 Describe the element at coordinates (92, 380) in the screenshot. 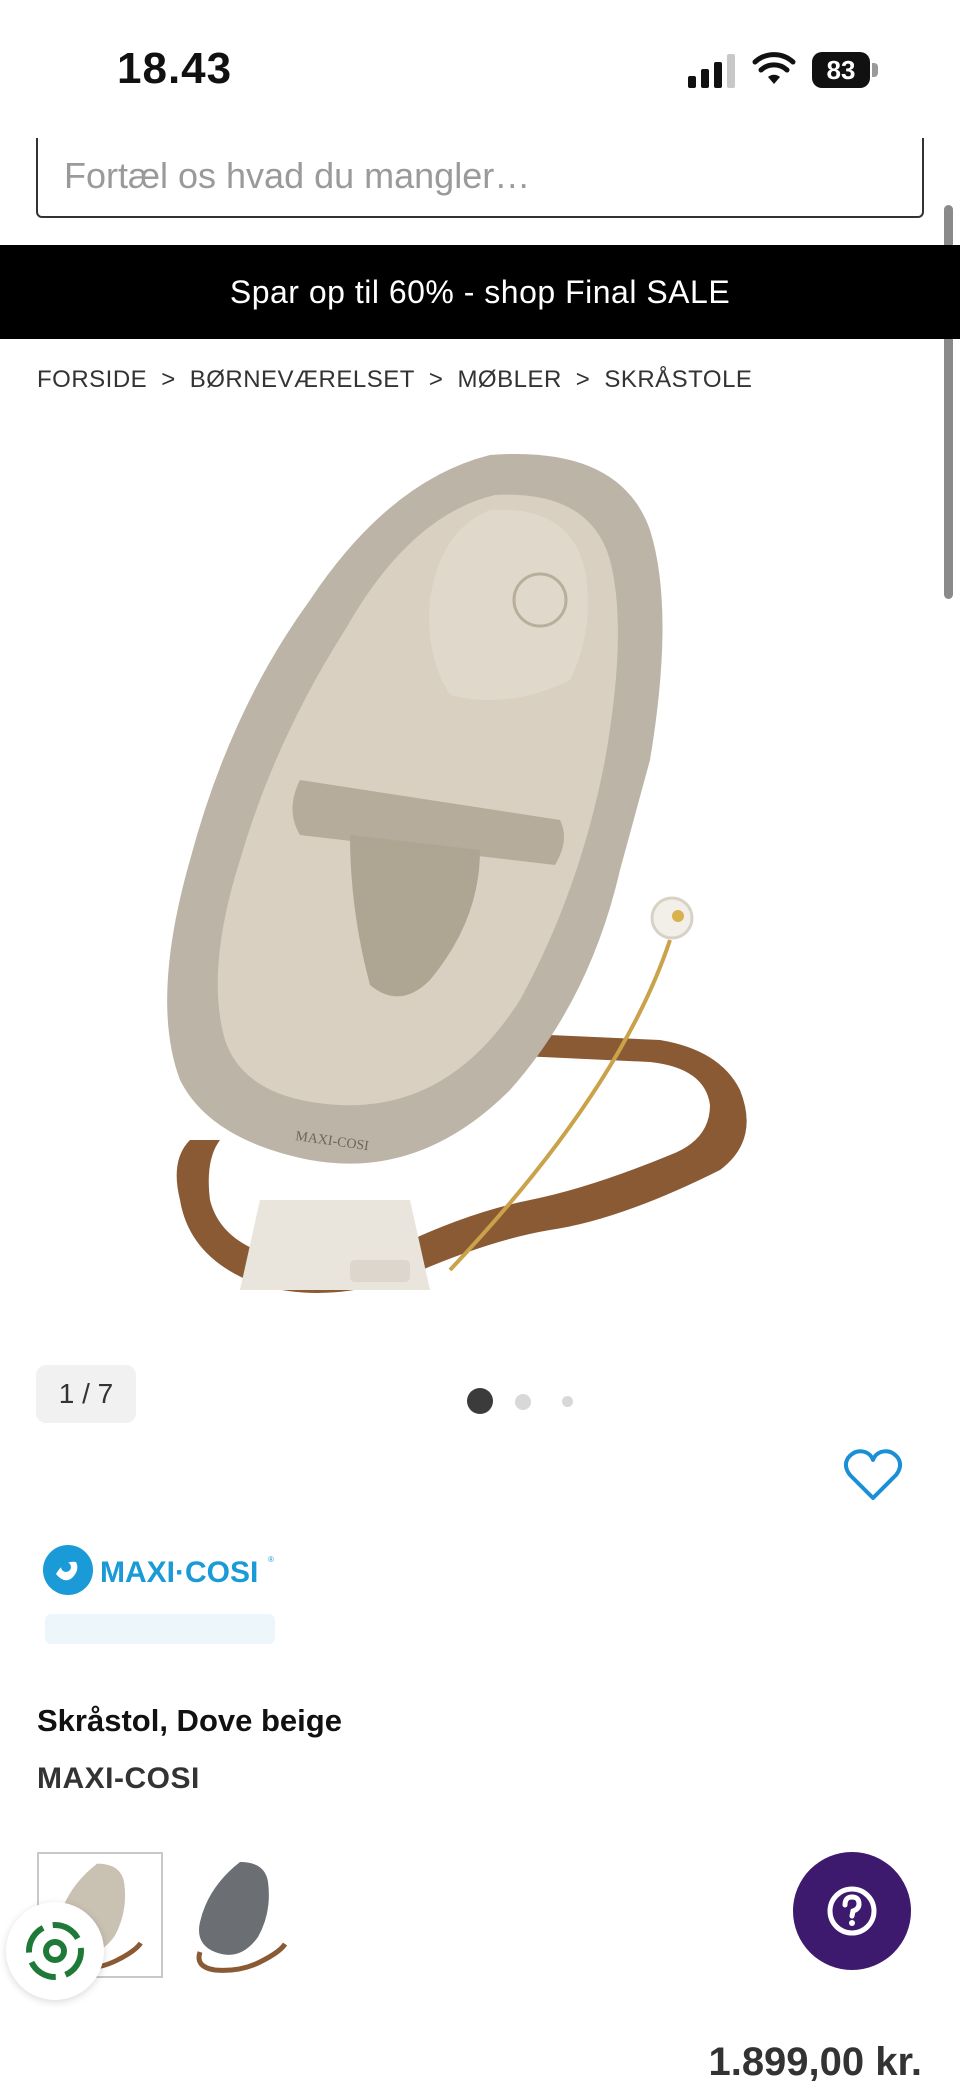

I see `breadcrumb-item-forside: FORSIDE` at that location.